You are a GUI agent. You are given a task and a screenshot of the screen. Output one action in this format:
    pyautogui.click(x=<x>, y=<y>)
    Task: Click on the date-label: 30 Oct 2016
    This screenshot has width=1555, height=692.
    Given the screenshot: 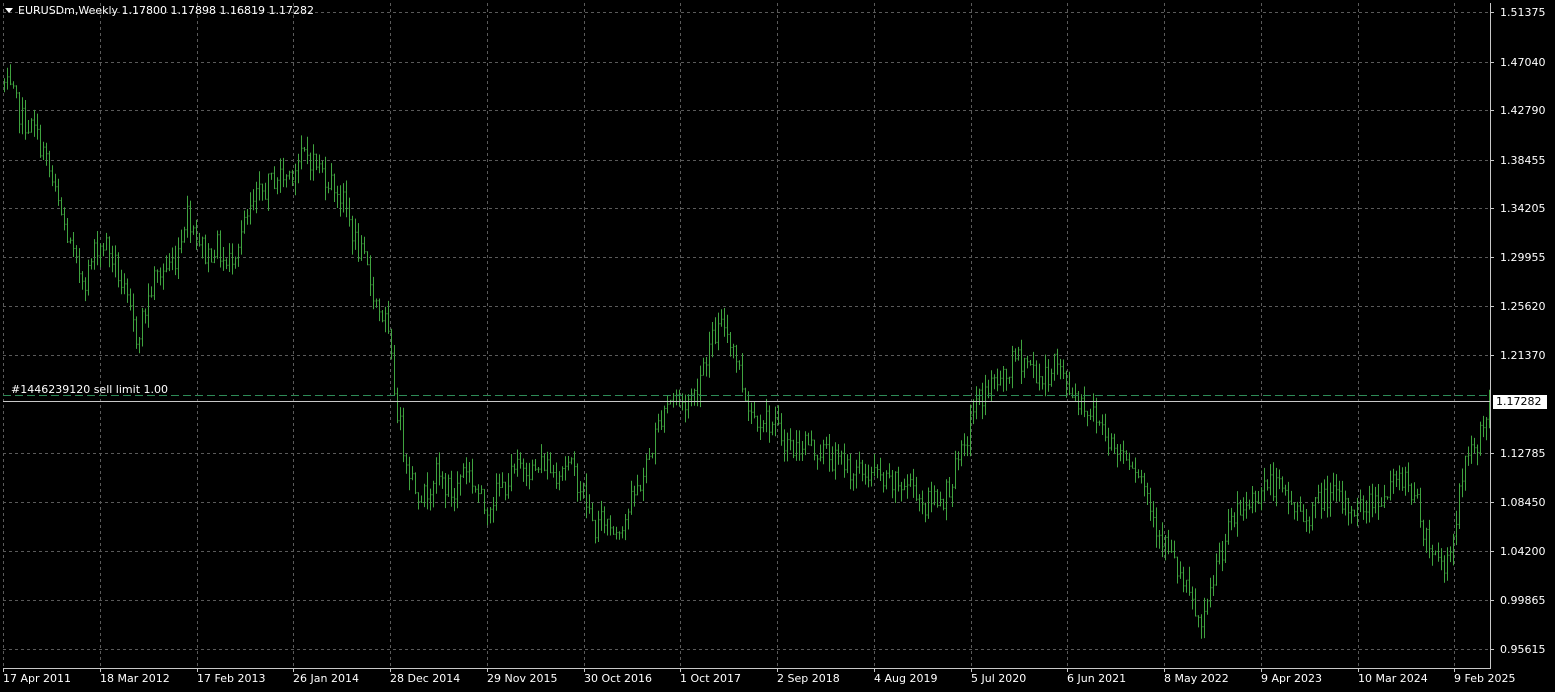 What is the action you would take?
    pyautogui.click(x=618, y=678)
    